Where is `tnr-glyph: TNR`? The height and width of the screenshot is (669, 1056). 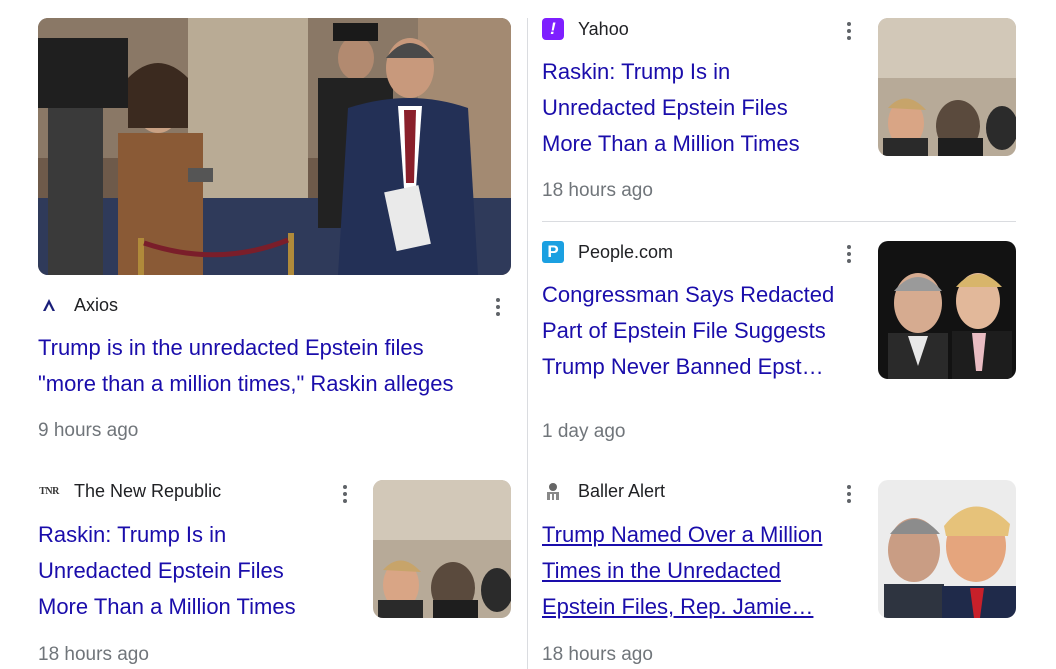 tnr-glyph: TNR is located at coordinates (49, 491).